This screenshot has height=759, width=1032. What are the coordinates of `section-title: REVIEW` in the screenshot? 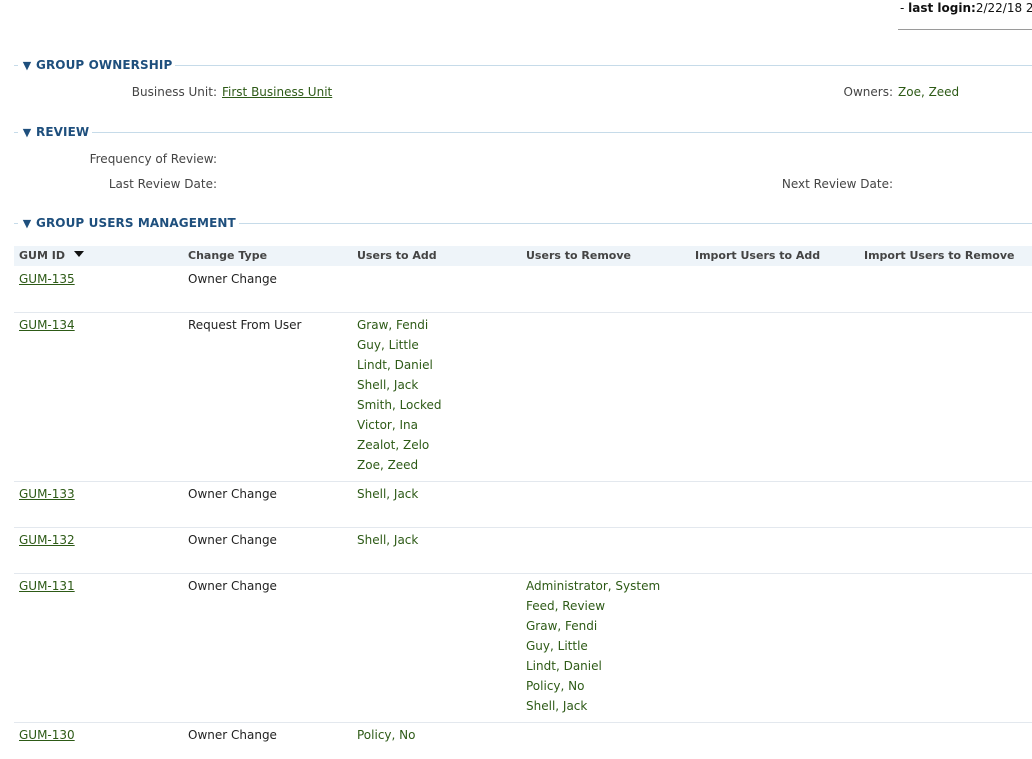 It's located at (63, 132).